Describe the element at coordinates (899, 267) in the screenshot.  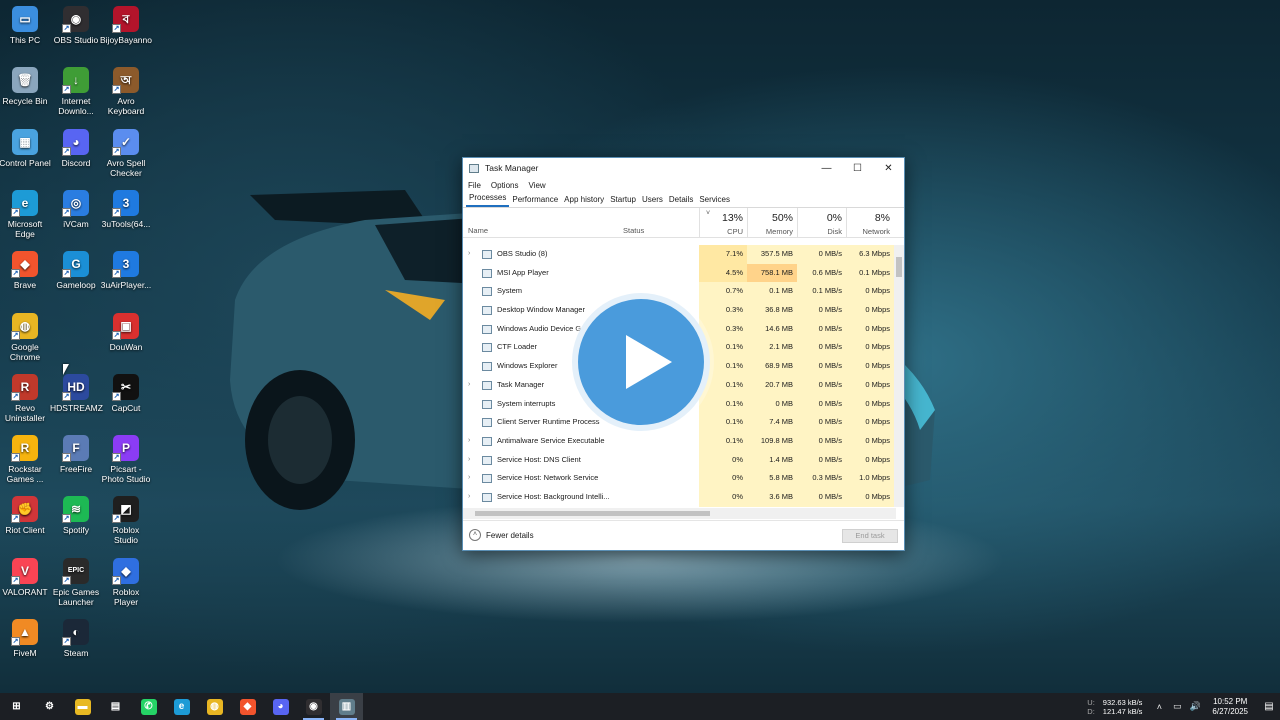
I see `vertical-scroll-thumb` at that location.